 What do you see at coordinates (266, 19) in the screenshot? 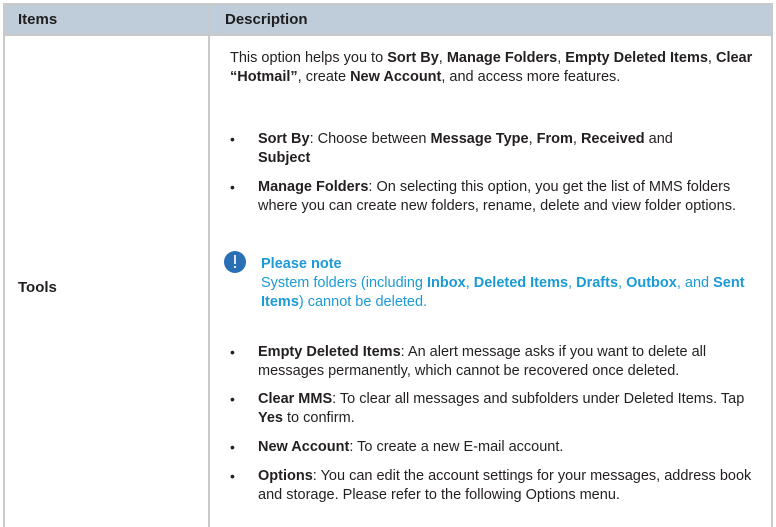
I see `header-description: Description` at bounding box center [266, 19].